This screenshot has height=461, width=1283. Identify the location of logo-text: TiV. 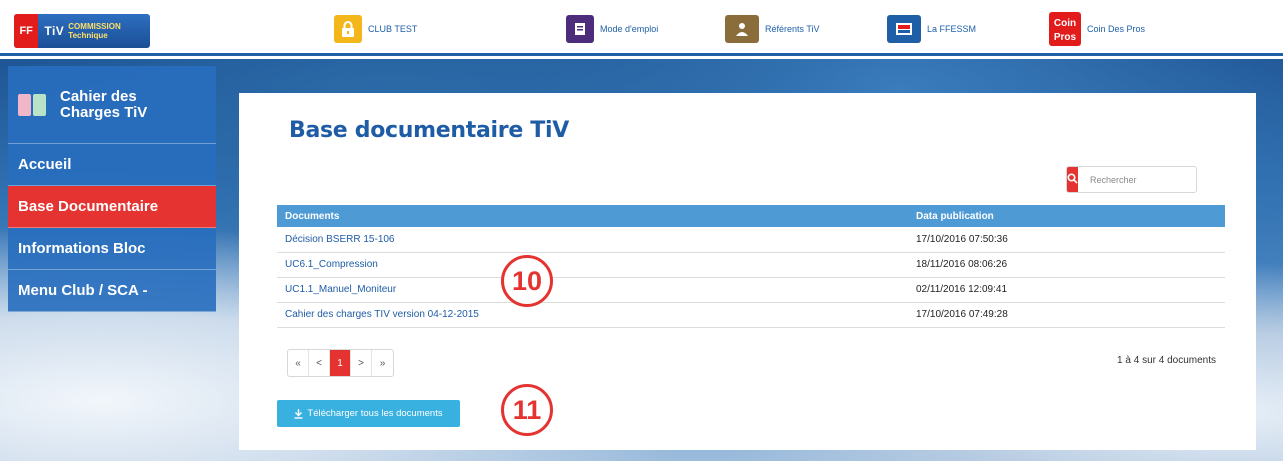
(54, 31).